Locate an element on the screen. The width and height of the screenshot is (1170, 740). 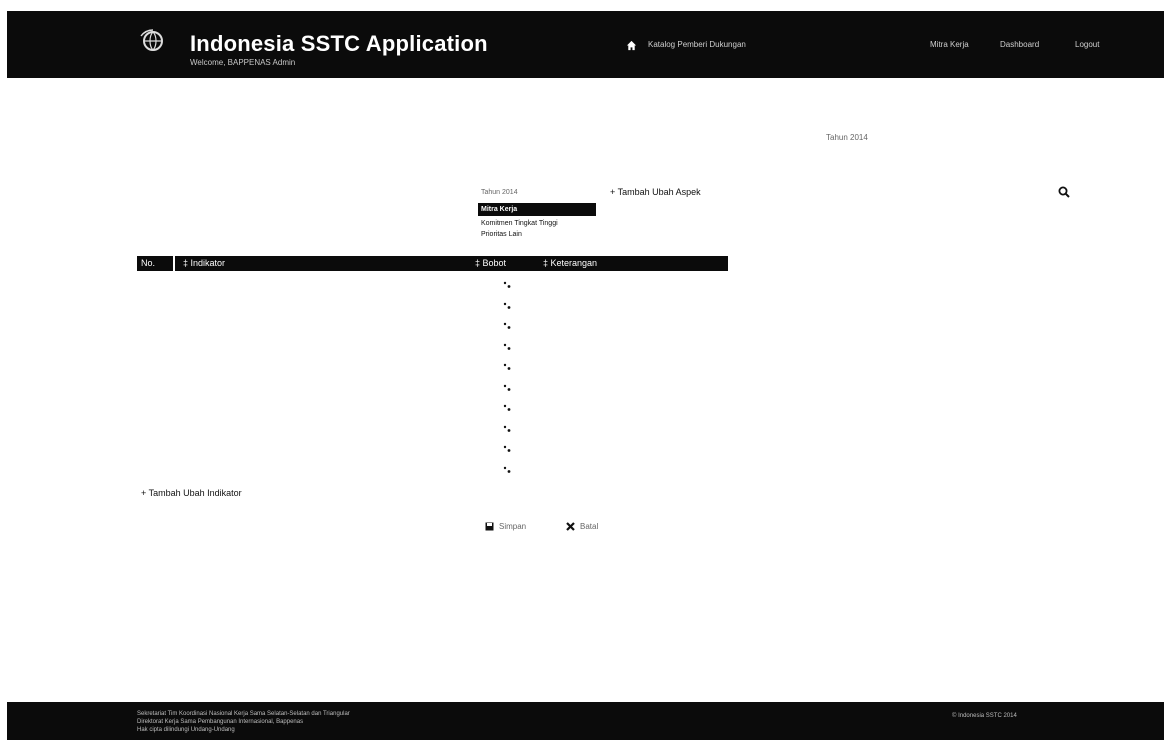
search-icon is located at coordinates (1064, 192).